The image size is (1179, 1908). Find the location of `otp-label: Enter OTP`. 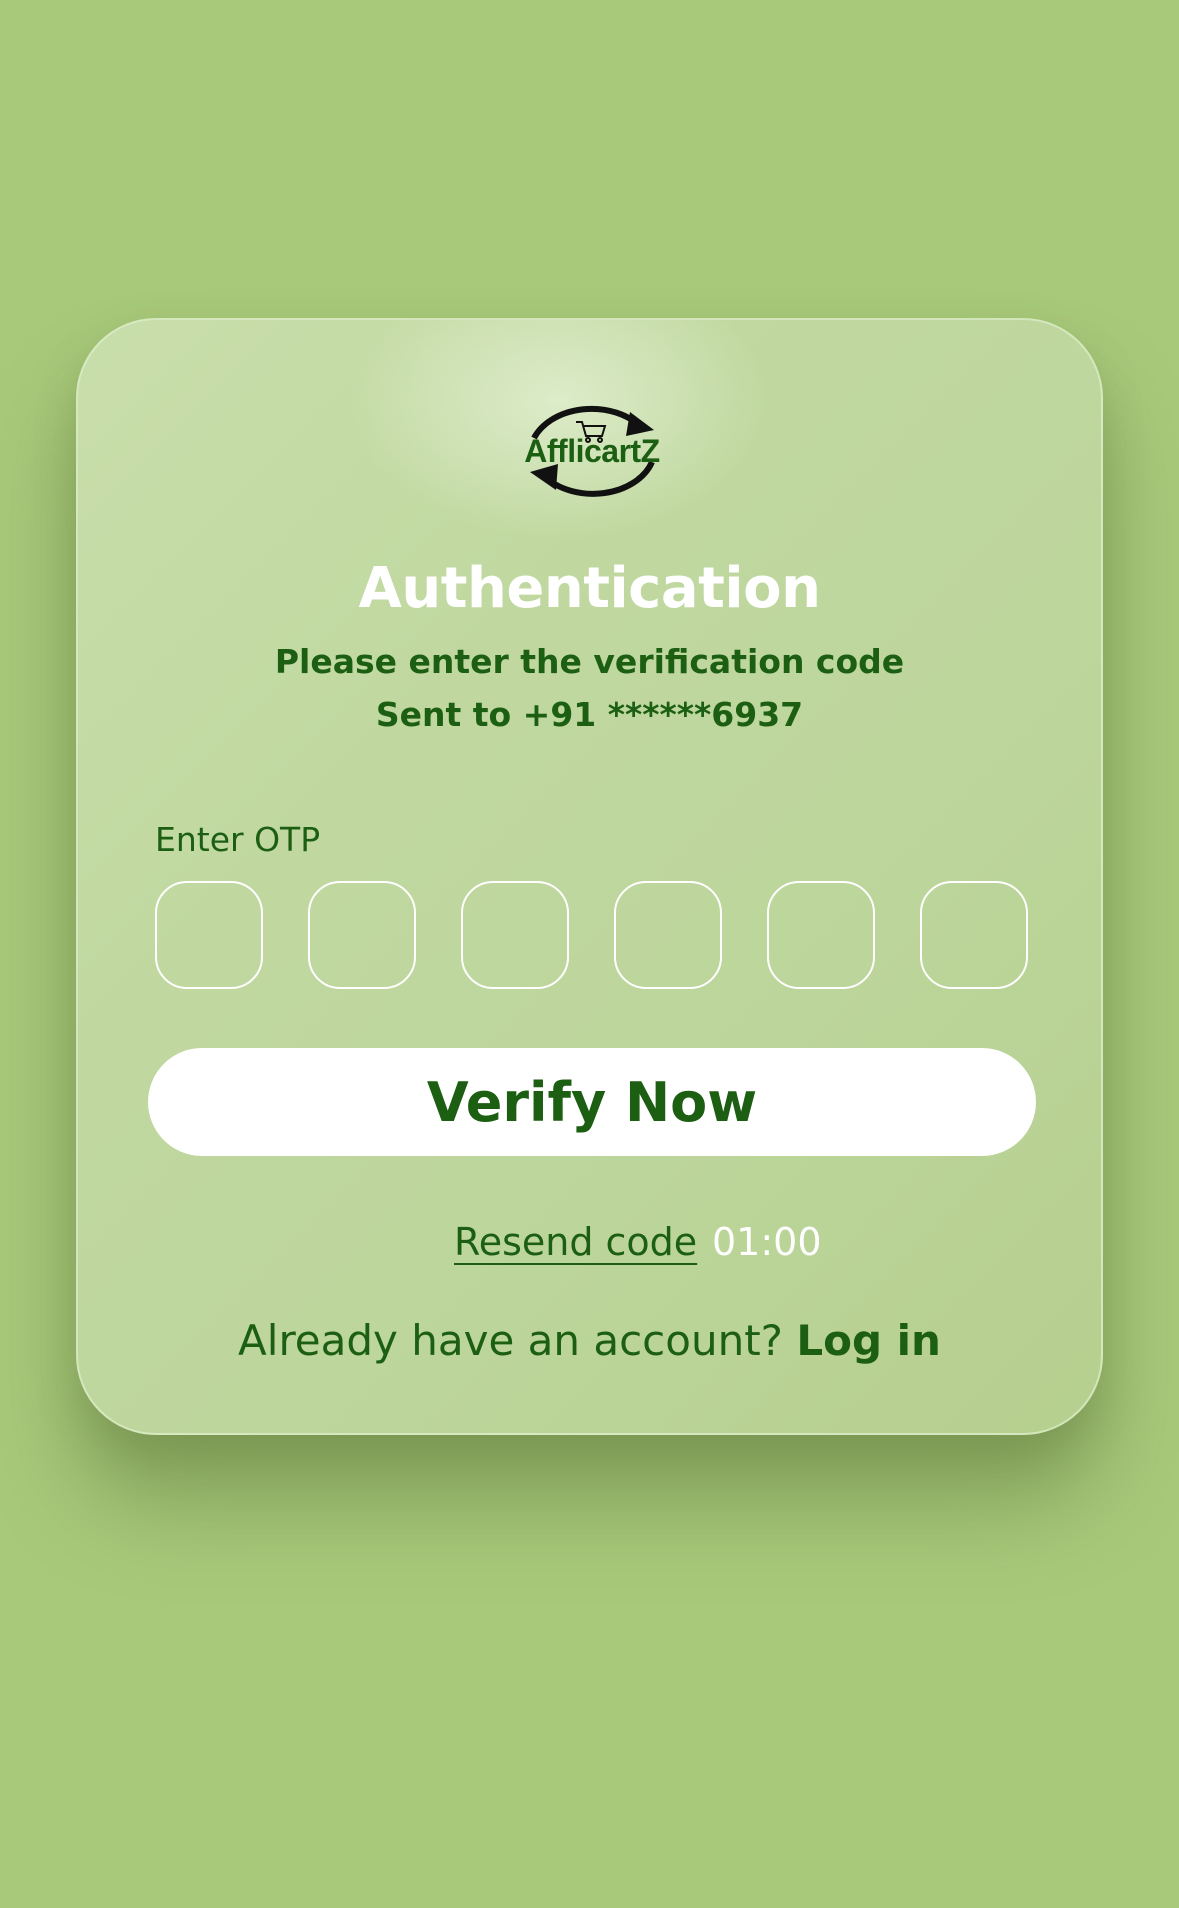

otp-label: Enter OTP is located at coordinates (238, 839).